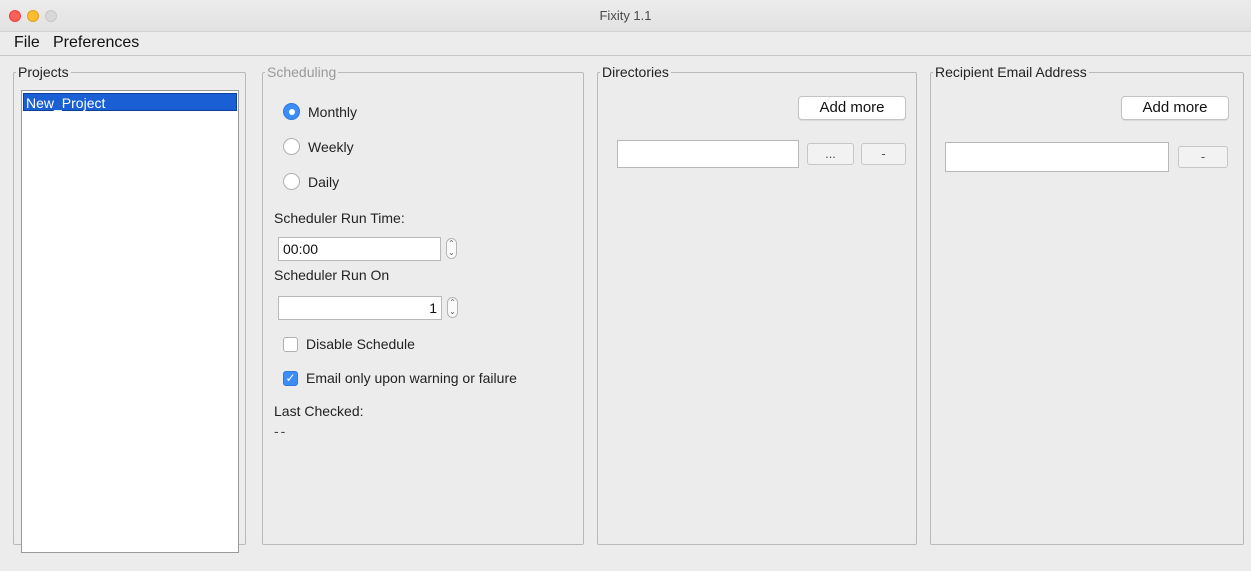 The width and height of the screenshot is (1251, 571). What do you see at coordinates (852, 108) in the screenshot?
I see `directories-add-more-button: Add more` at bounding box center [852, 108].